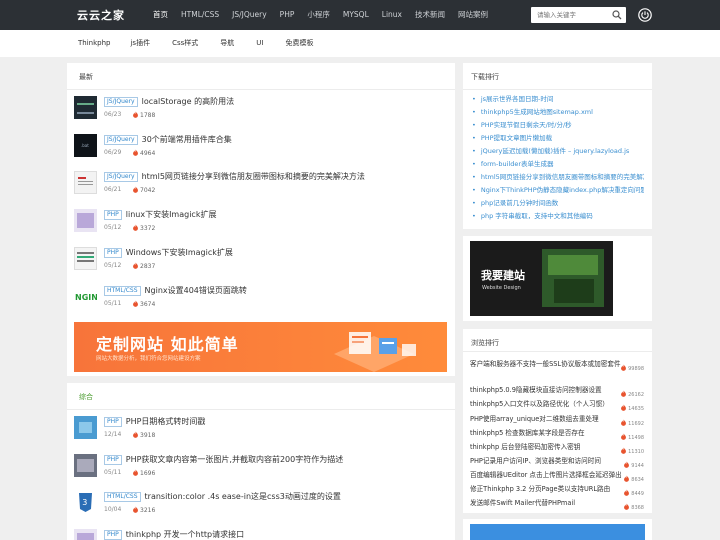 This screenshot has width=720, height=540. Describe the element at coordinates (148, 266) in the screenshot. I see `view-count-value: 2837` at that location.